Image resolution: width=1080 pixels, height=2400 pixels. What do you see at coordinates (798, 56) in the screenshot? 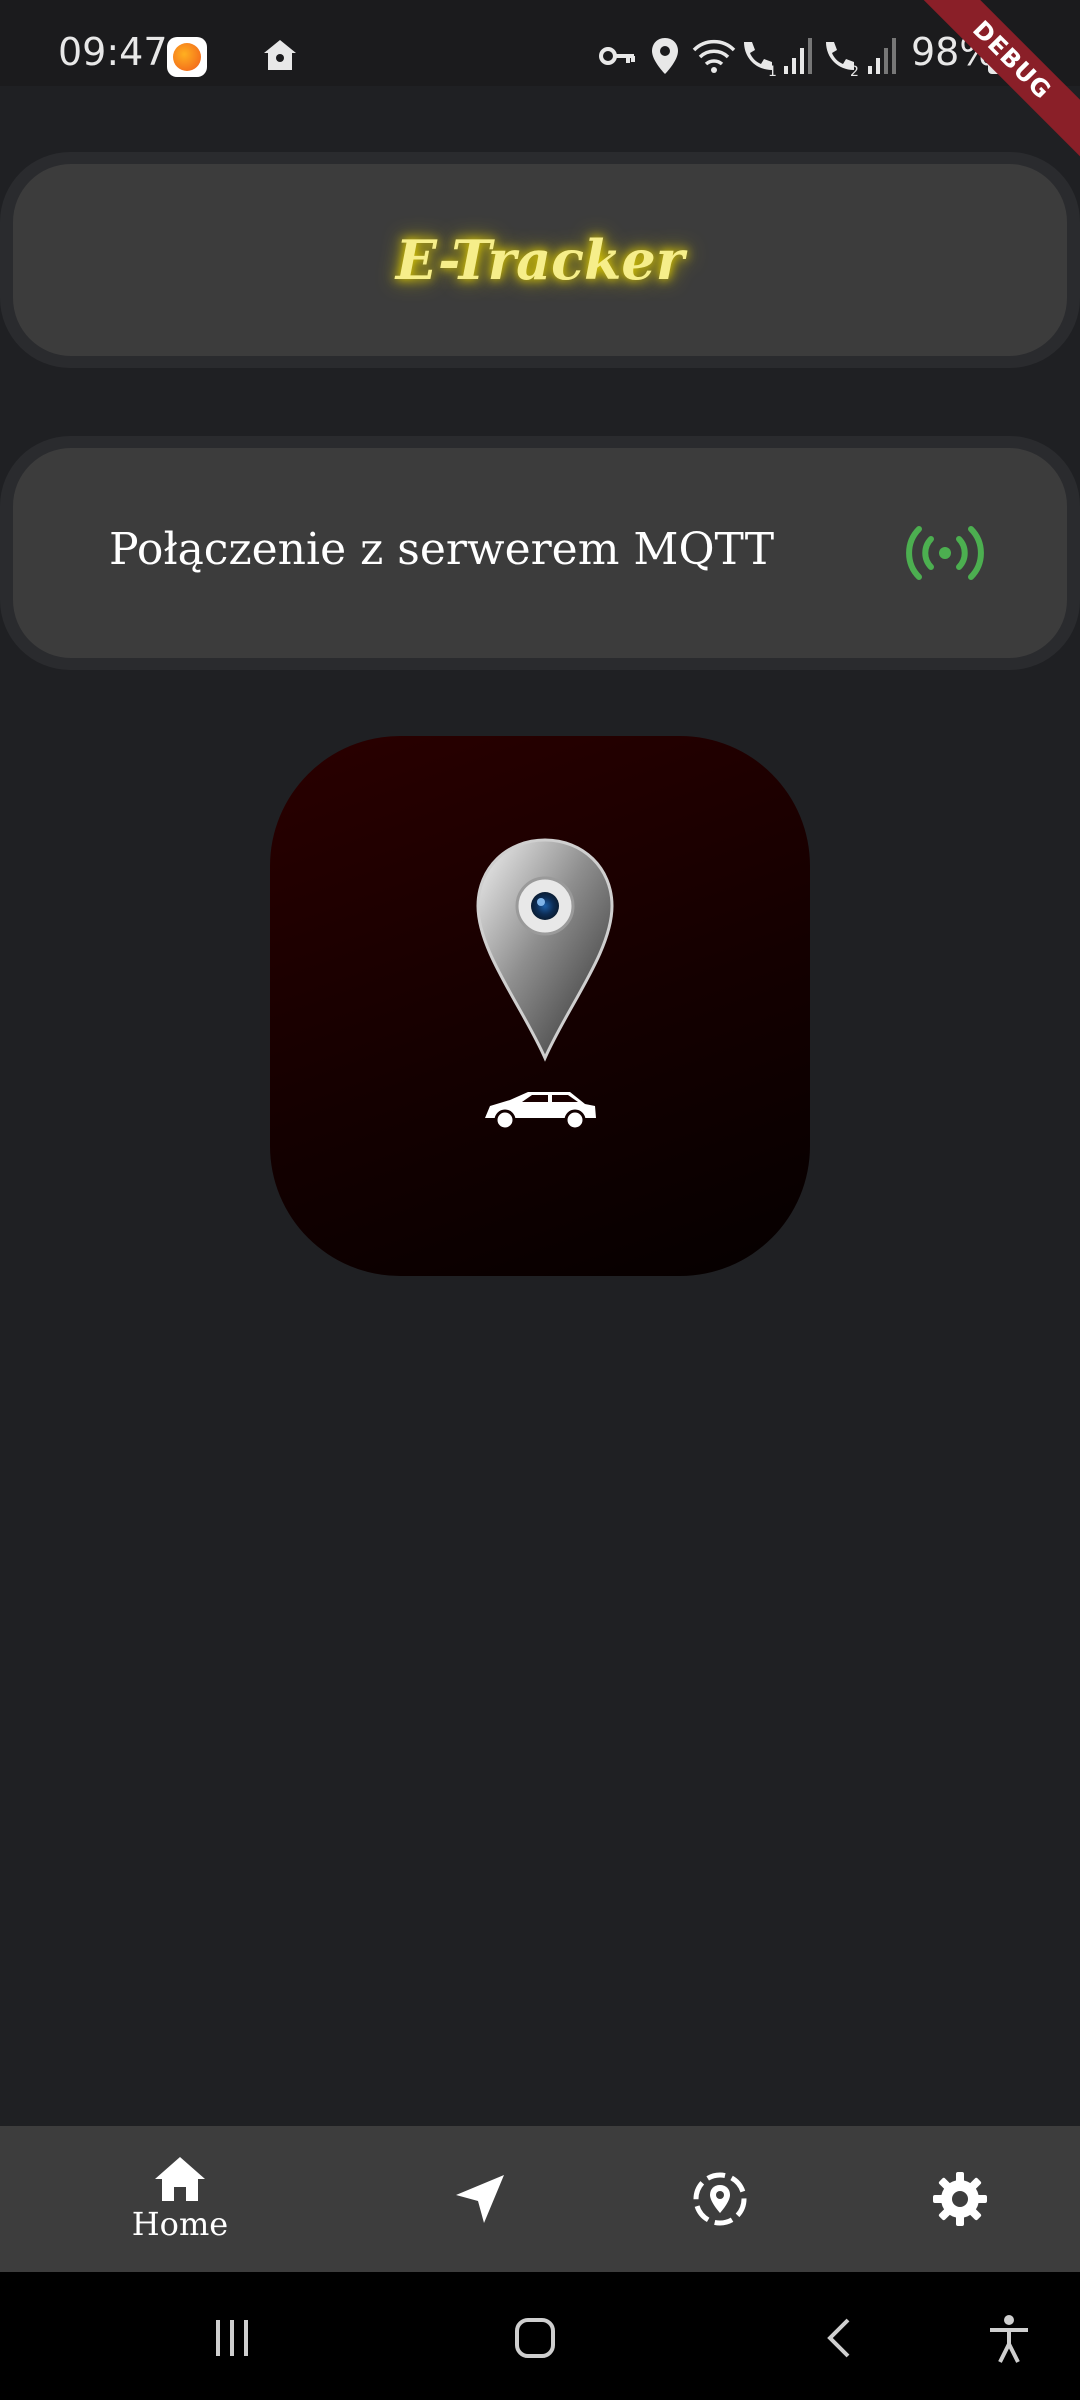
I see `signal-1-icon` at bounding box center [798, 56].